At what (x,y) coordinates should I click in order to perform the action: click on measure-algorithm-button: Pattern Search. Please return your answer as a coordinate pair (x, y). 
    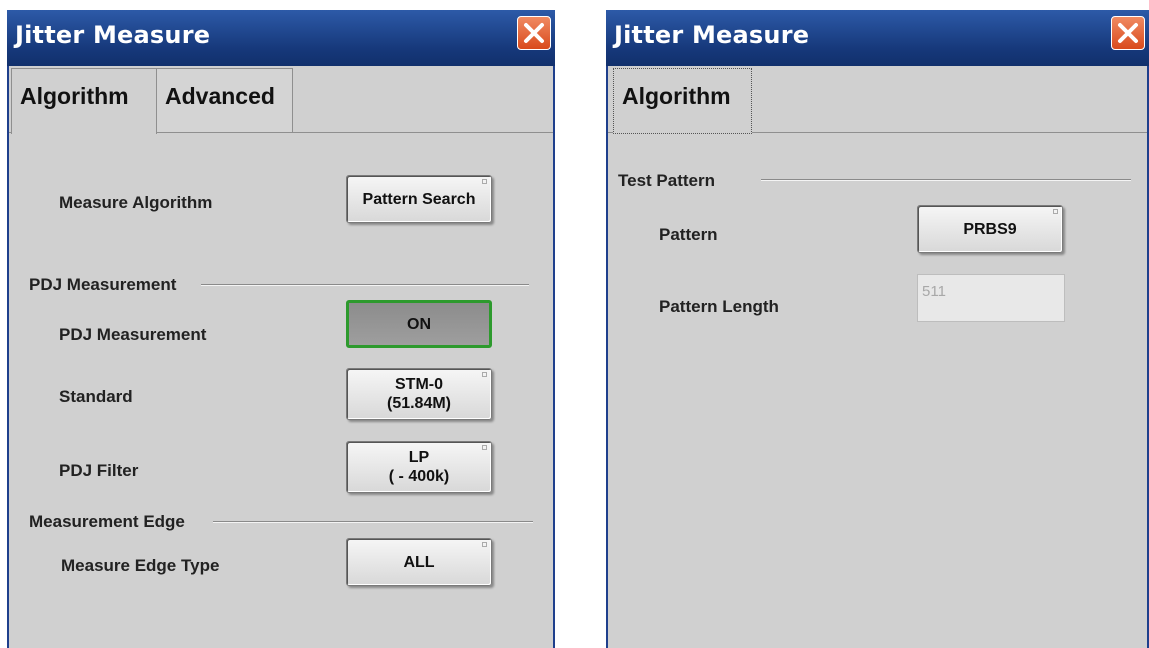
    Looking at the image, I should click on (419, 199).